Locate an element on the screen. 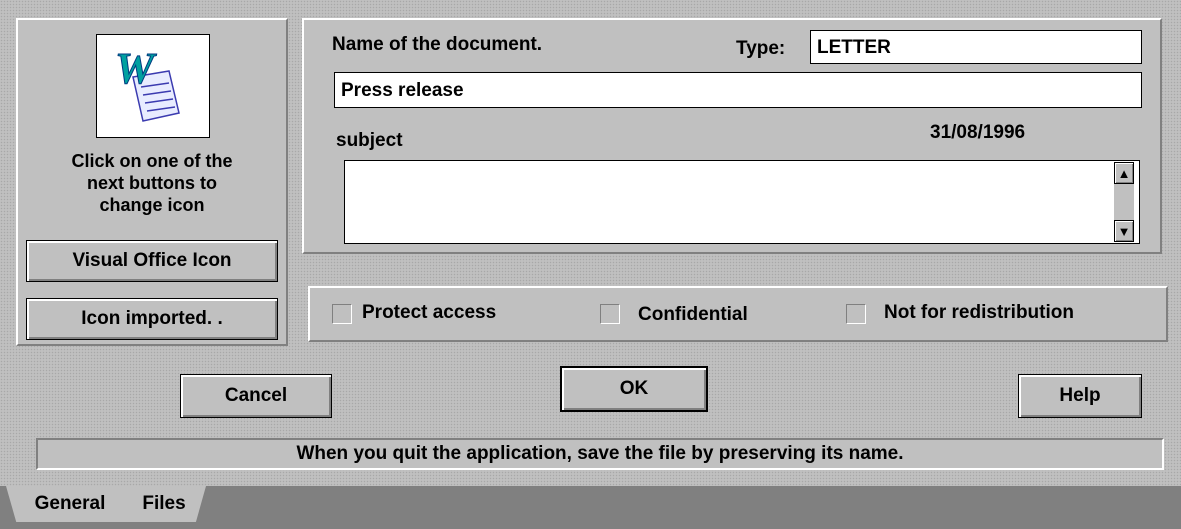 This screenshot has width=1181, height=529. instruction-line-2: next buttons to is located at coordinates (152, 183).